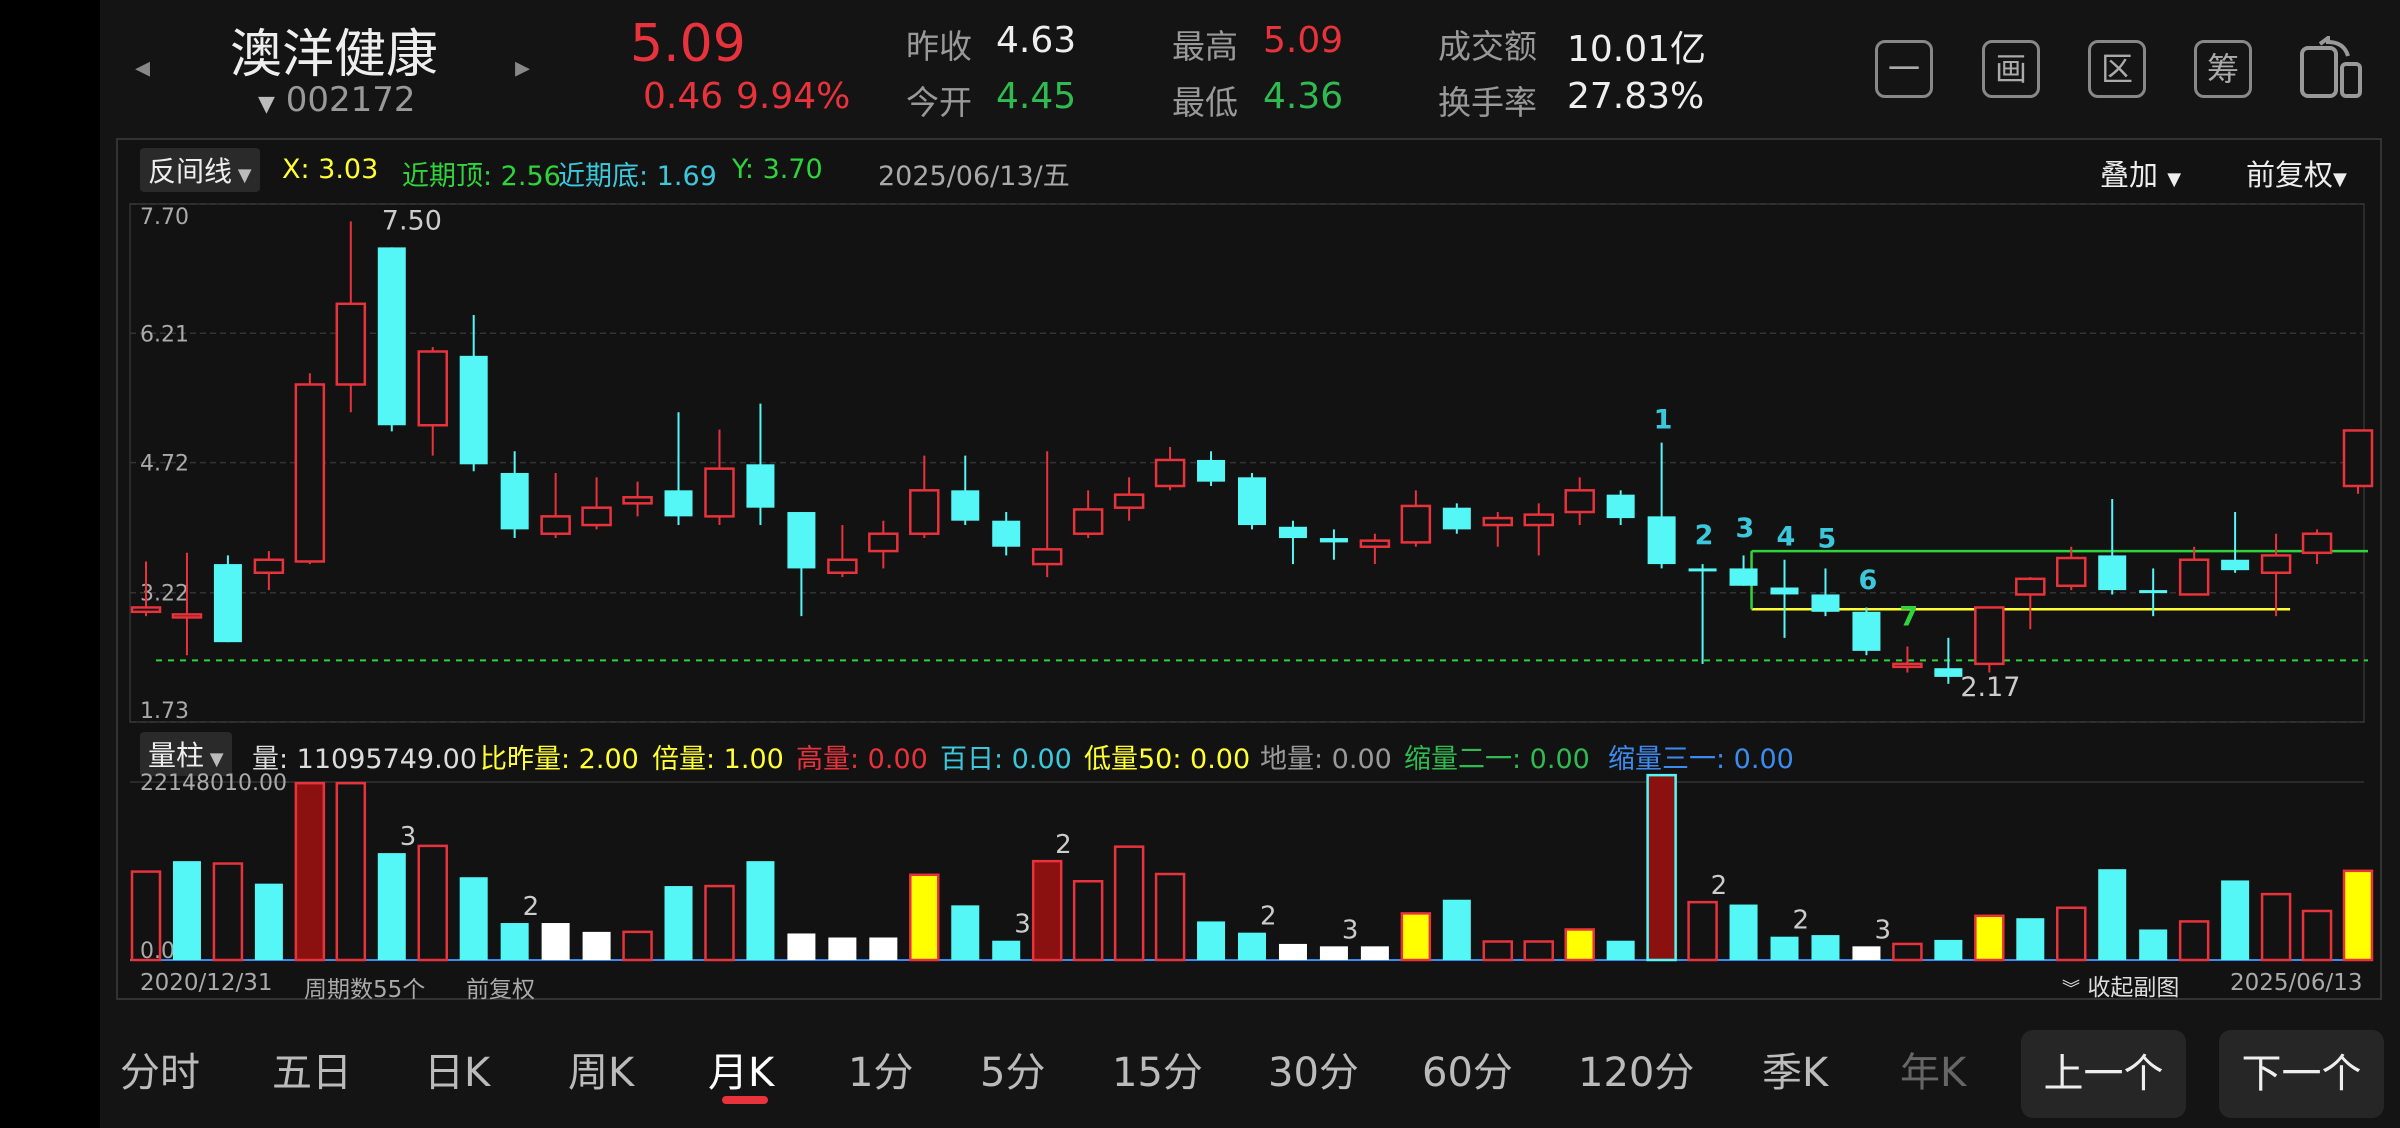 This screenshot has width=2400, height=1128. What do you see at coordinates (2296, 983) in the screenshot?
I see `end-date: 2025/06/13` at bounding box center [2296, 983].